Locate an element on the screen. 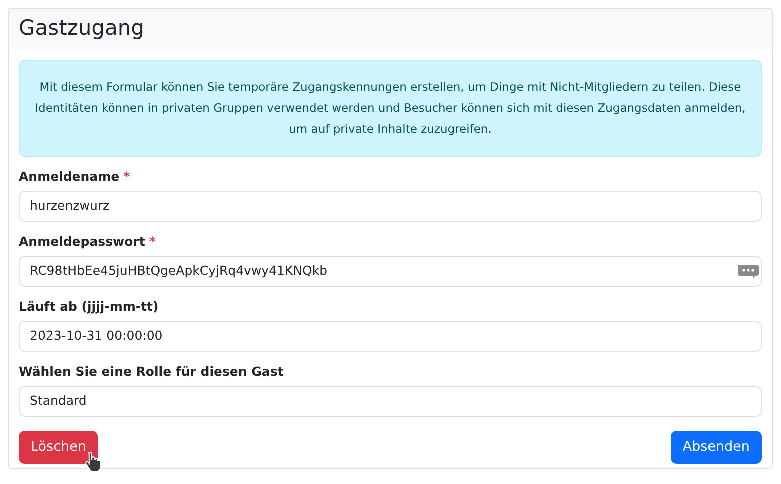  field-label: Anmeldepasswort is located at coordinates (82, 241).